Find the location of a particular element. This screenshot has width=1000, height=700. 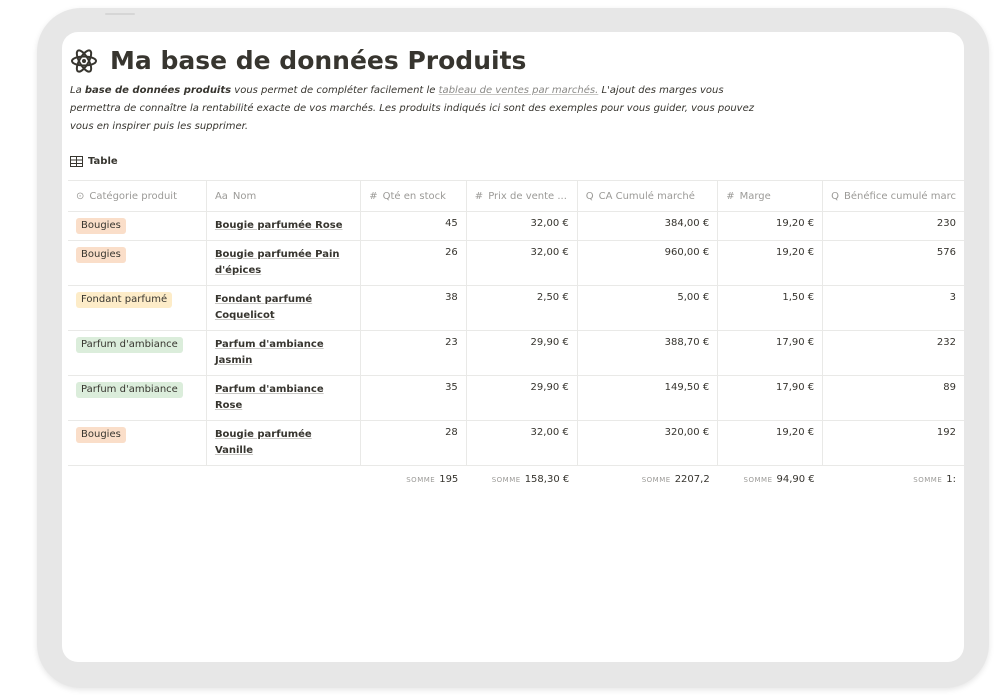

column-header-qte: # Qté en stock is located at coordinates (413, 196).